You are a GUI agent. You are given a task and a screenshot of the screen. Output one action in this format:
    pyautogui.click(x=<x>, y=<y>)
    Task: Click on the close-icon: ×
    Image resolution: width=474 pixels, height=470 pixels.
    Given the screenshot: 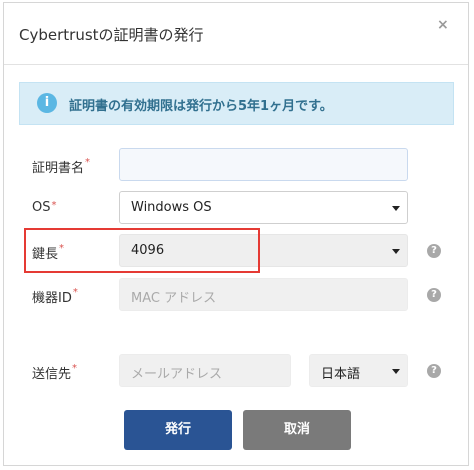 What is the action you would take?
    pyautogui.click(x=443, y=25)
    